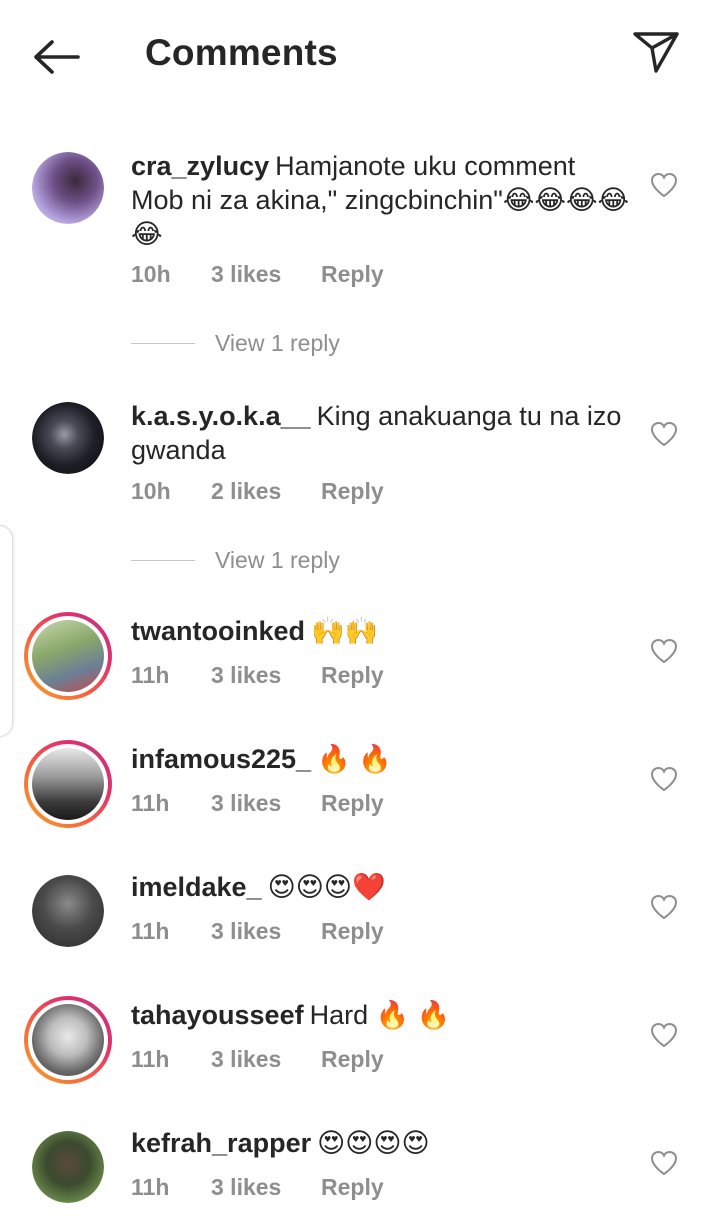 This screenshot has width=720, height=1231. Describe the element at coordinates (373, 1143) in the screenshot. I see `comment-message: 😍😍😍😍` at that location.